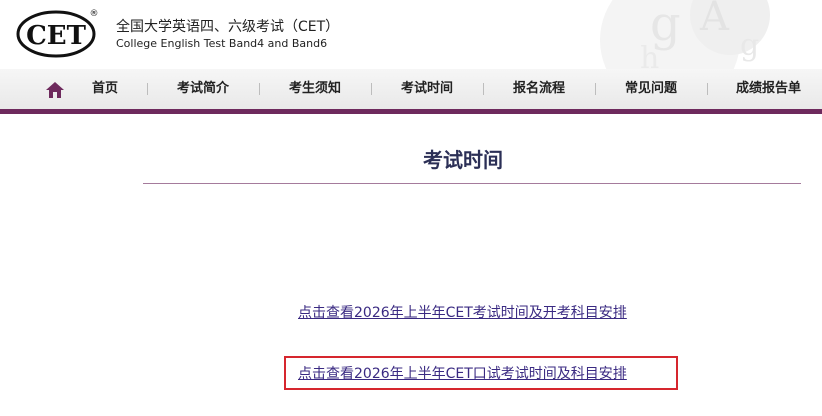 This screenshot has width=822, height=416. What do you see at coordinates (472, 183) in the screenshot?
I see `title-divider` at bounding box center [472, 183].